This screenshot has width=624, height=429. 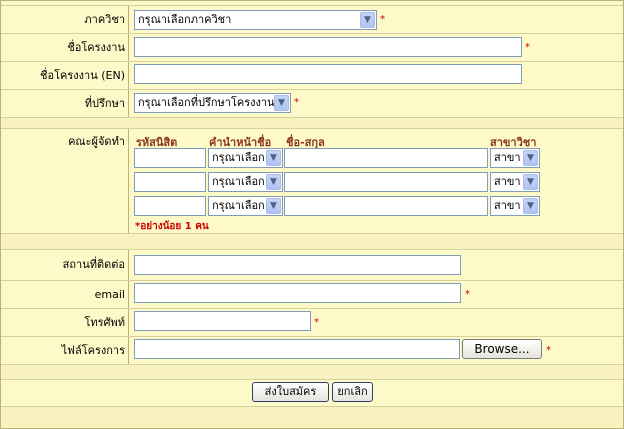 What do you see at coordinates (65, 350) in the screenshot?
I see `project-file-label: ไฟล์โครงการ` at bounding box center [65, 350].